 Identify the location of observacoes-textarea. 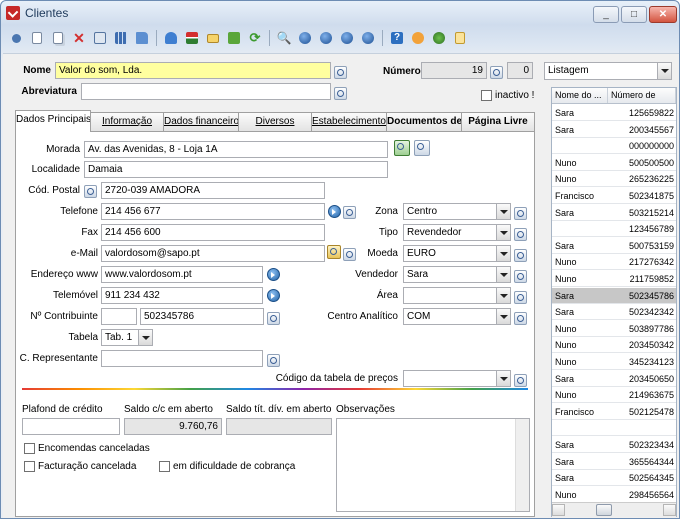
(433, 465).